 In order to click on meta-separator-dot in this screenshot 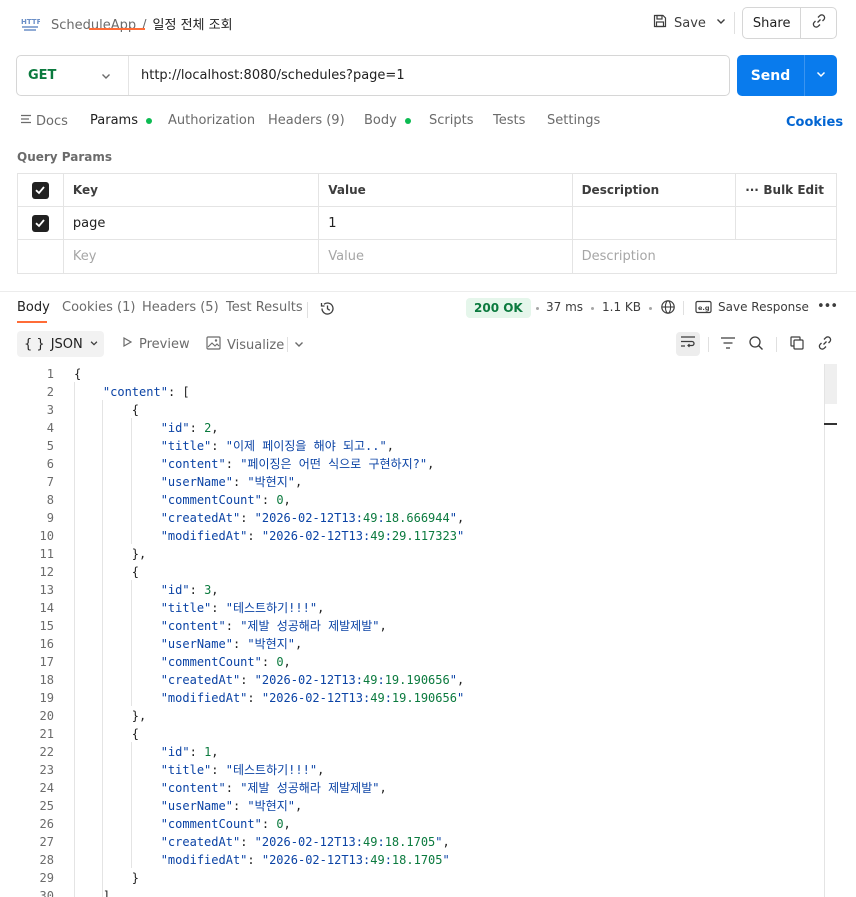, I will do `click(650, 308)`.